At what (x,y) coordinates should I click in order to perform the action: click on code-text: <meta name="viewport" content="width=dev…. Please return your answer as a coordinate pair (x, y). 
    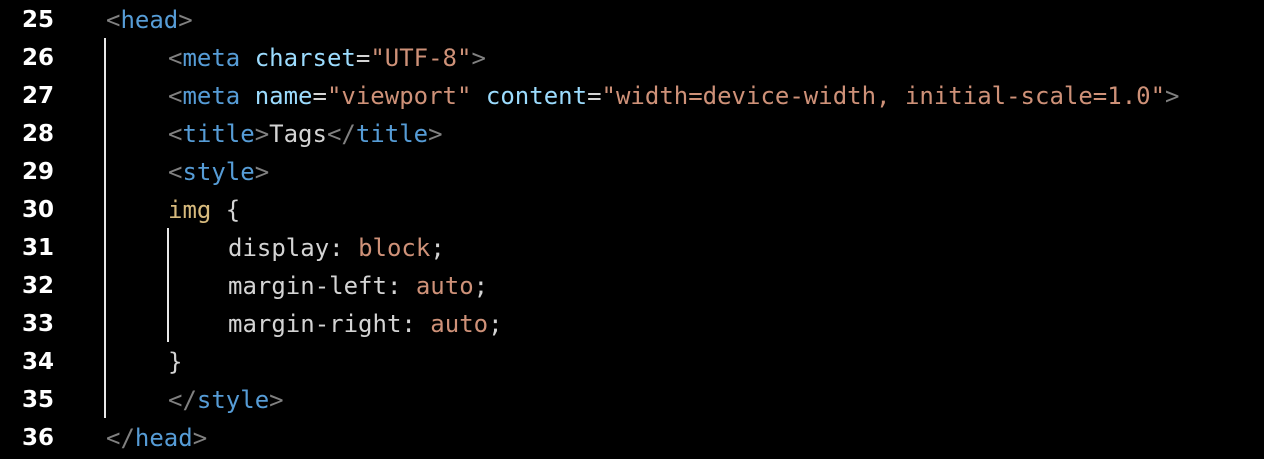
    Looking at the image, I should click on (674, 96).